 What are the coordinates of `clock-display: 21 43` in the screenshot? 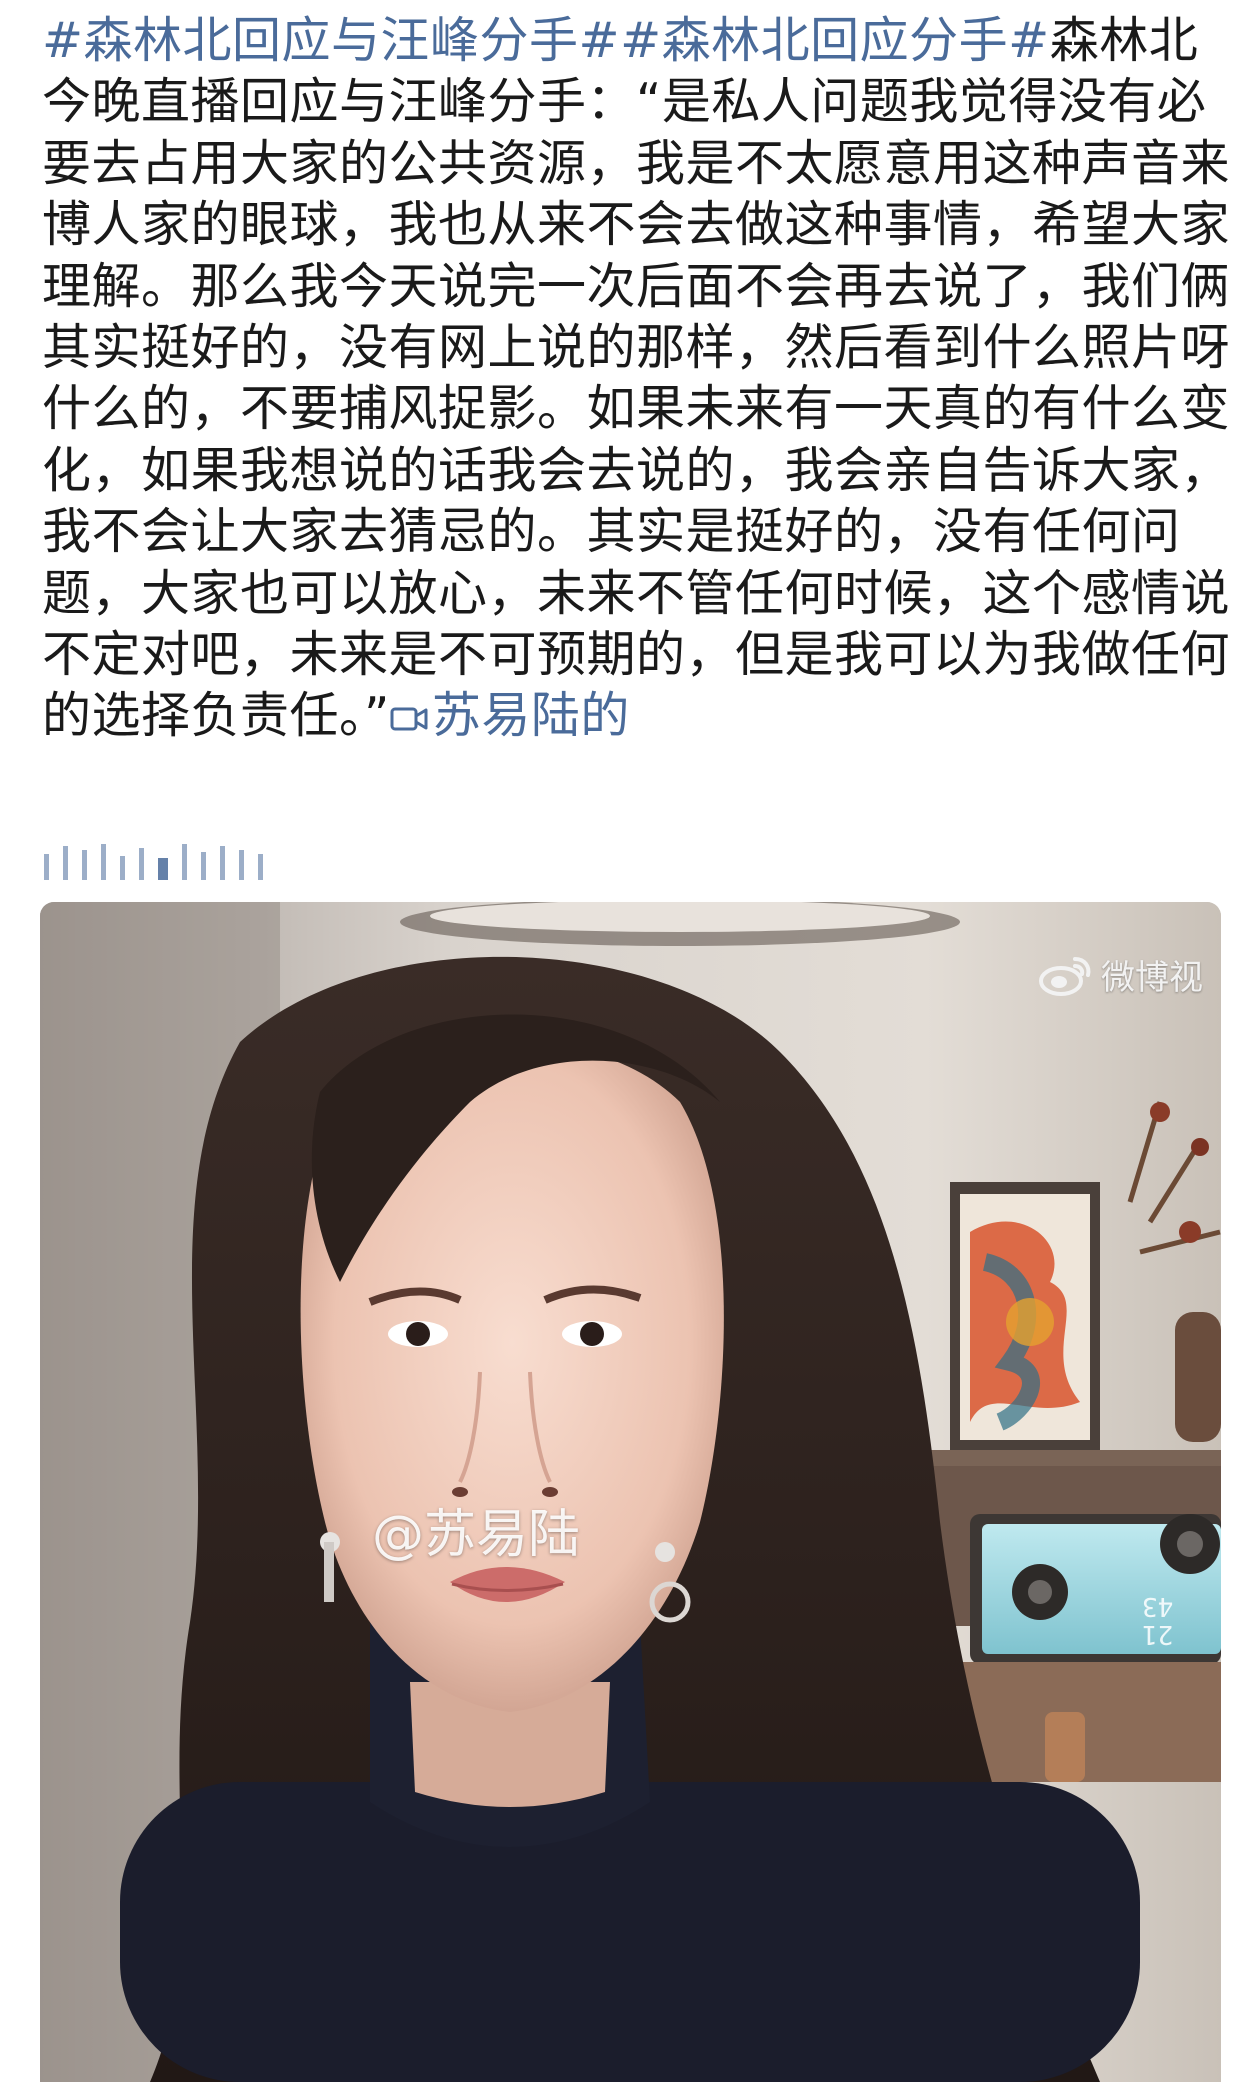 It's located at (1158, 1620).